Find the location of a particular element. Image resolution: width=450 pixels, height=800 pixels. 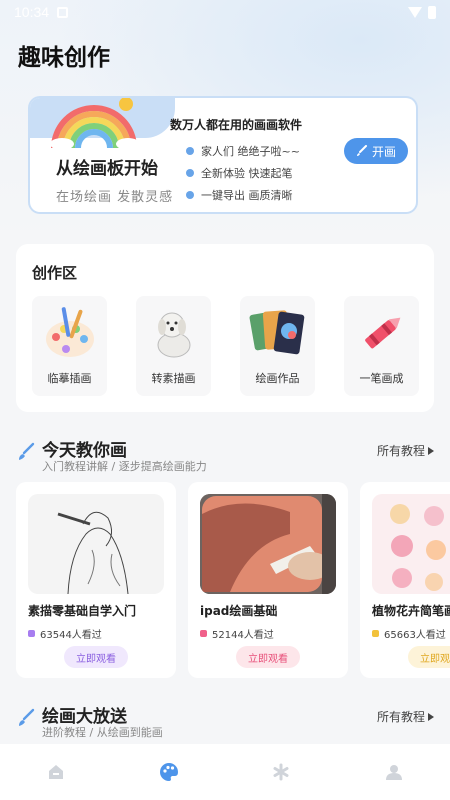

notification-icon is located at coordinates (63, 12).